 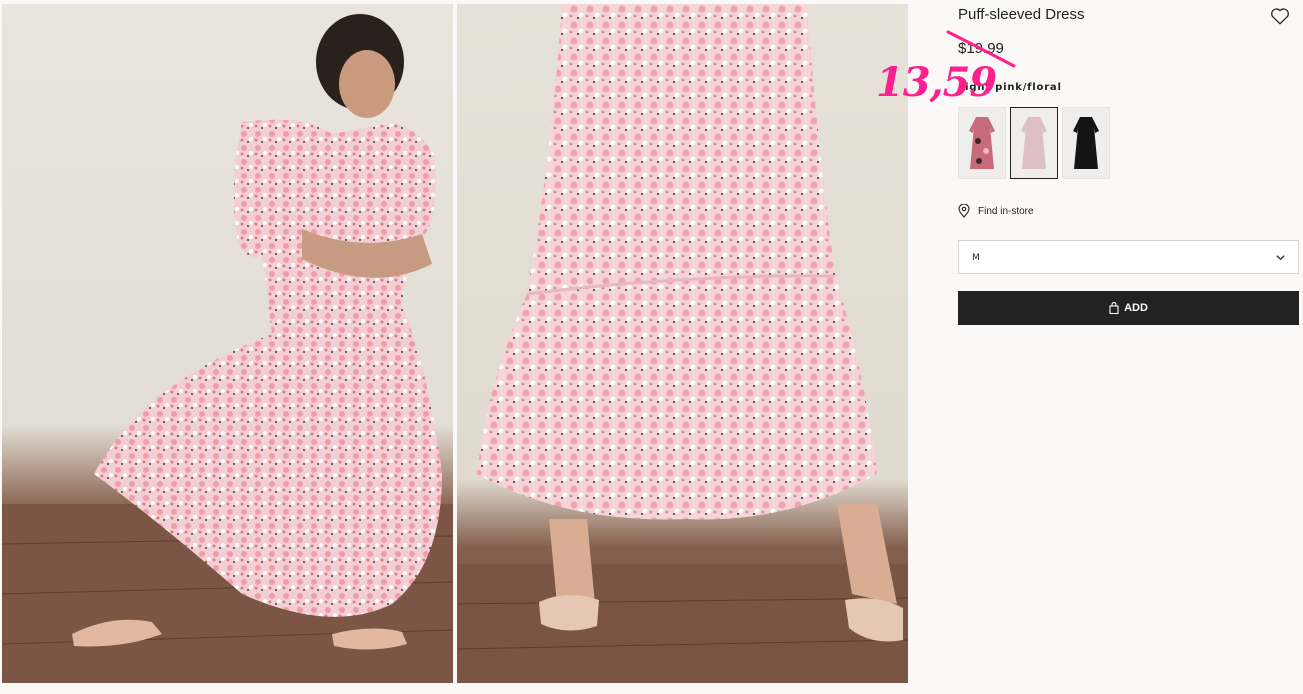 I want to click on find-in-store-link: Find in-store, so click(x=996, y=211).